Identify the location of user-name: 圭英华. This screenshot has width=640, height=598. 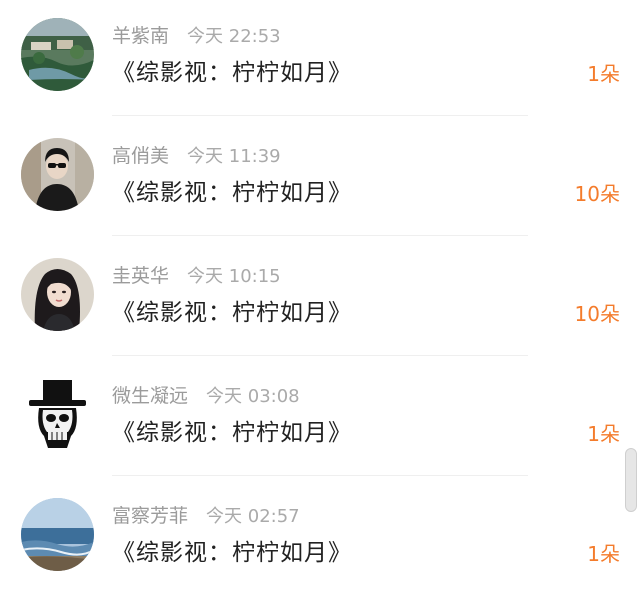
(140, 276).